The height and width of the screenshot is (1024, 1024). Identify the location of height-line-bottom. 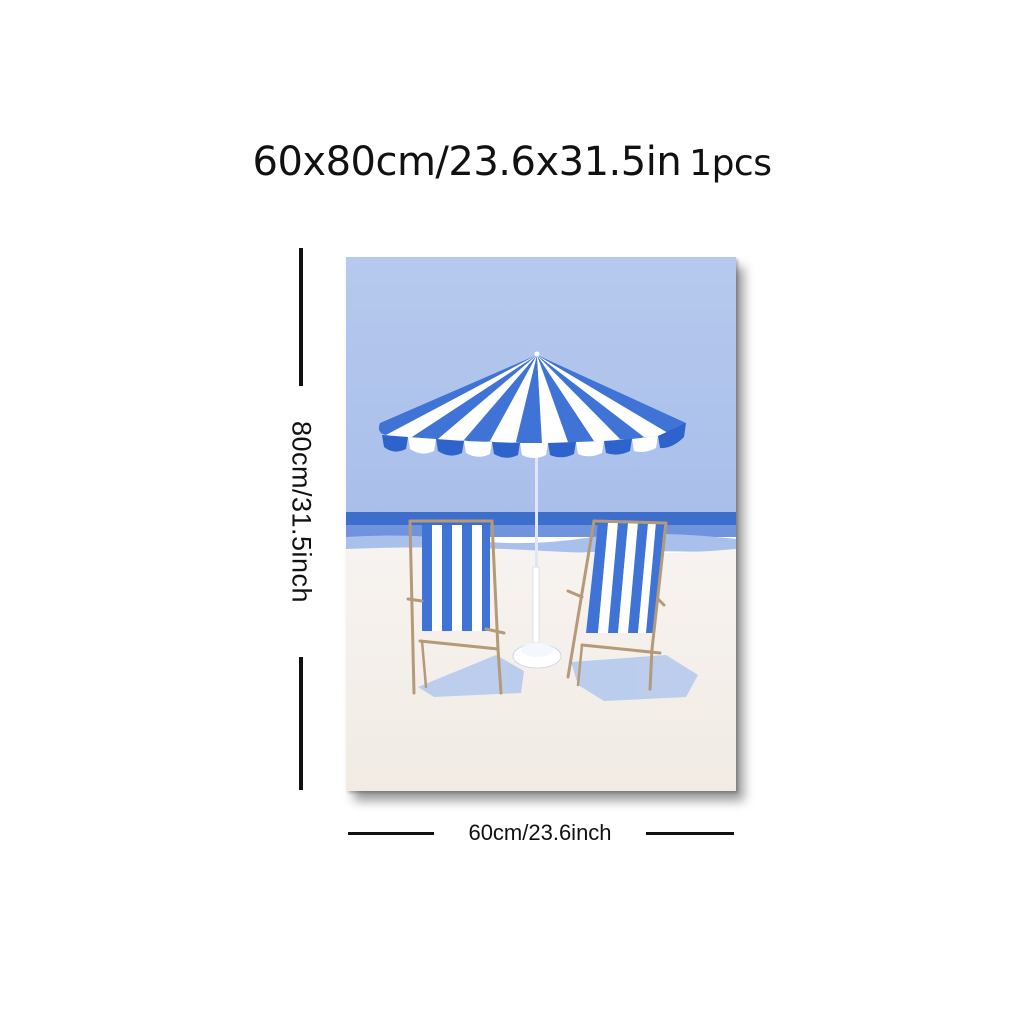
(301, 723).